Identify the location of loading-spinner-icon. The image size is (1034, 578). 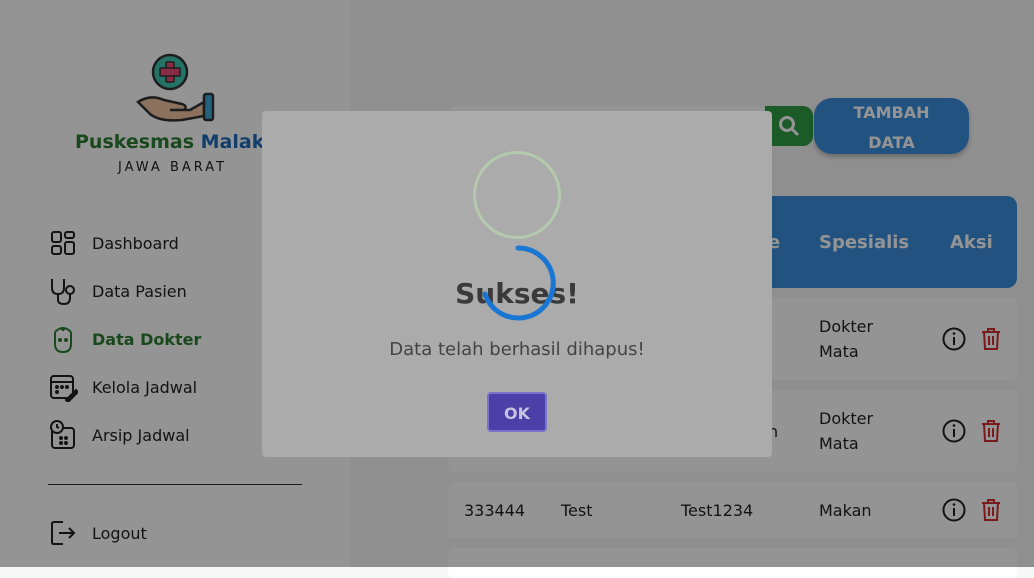
(519, 283).